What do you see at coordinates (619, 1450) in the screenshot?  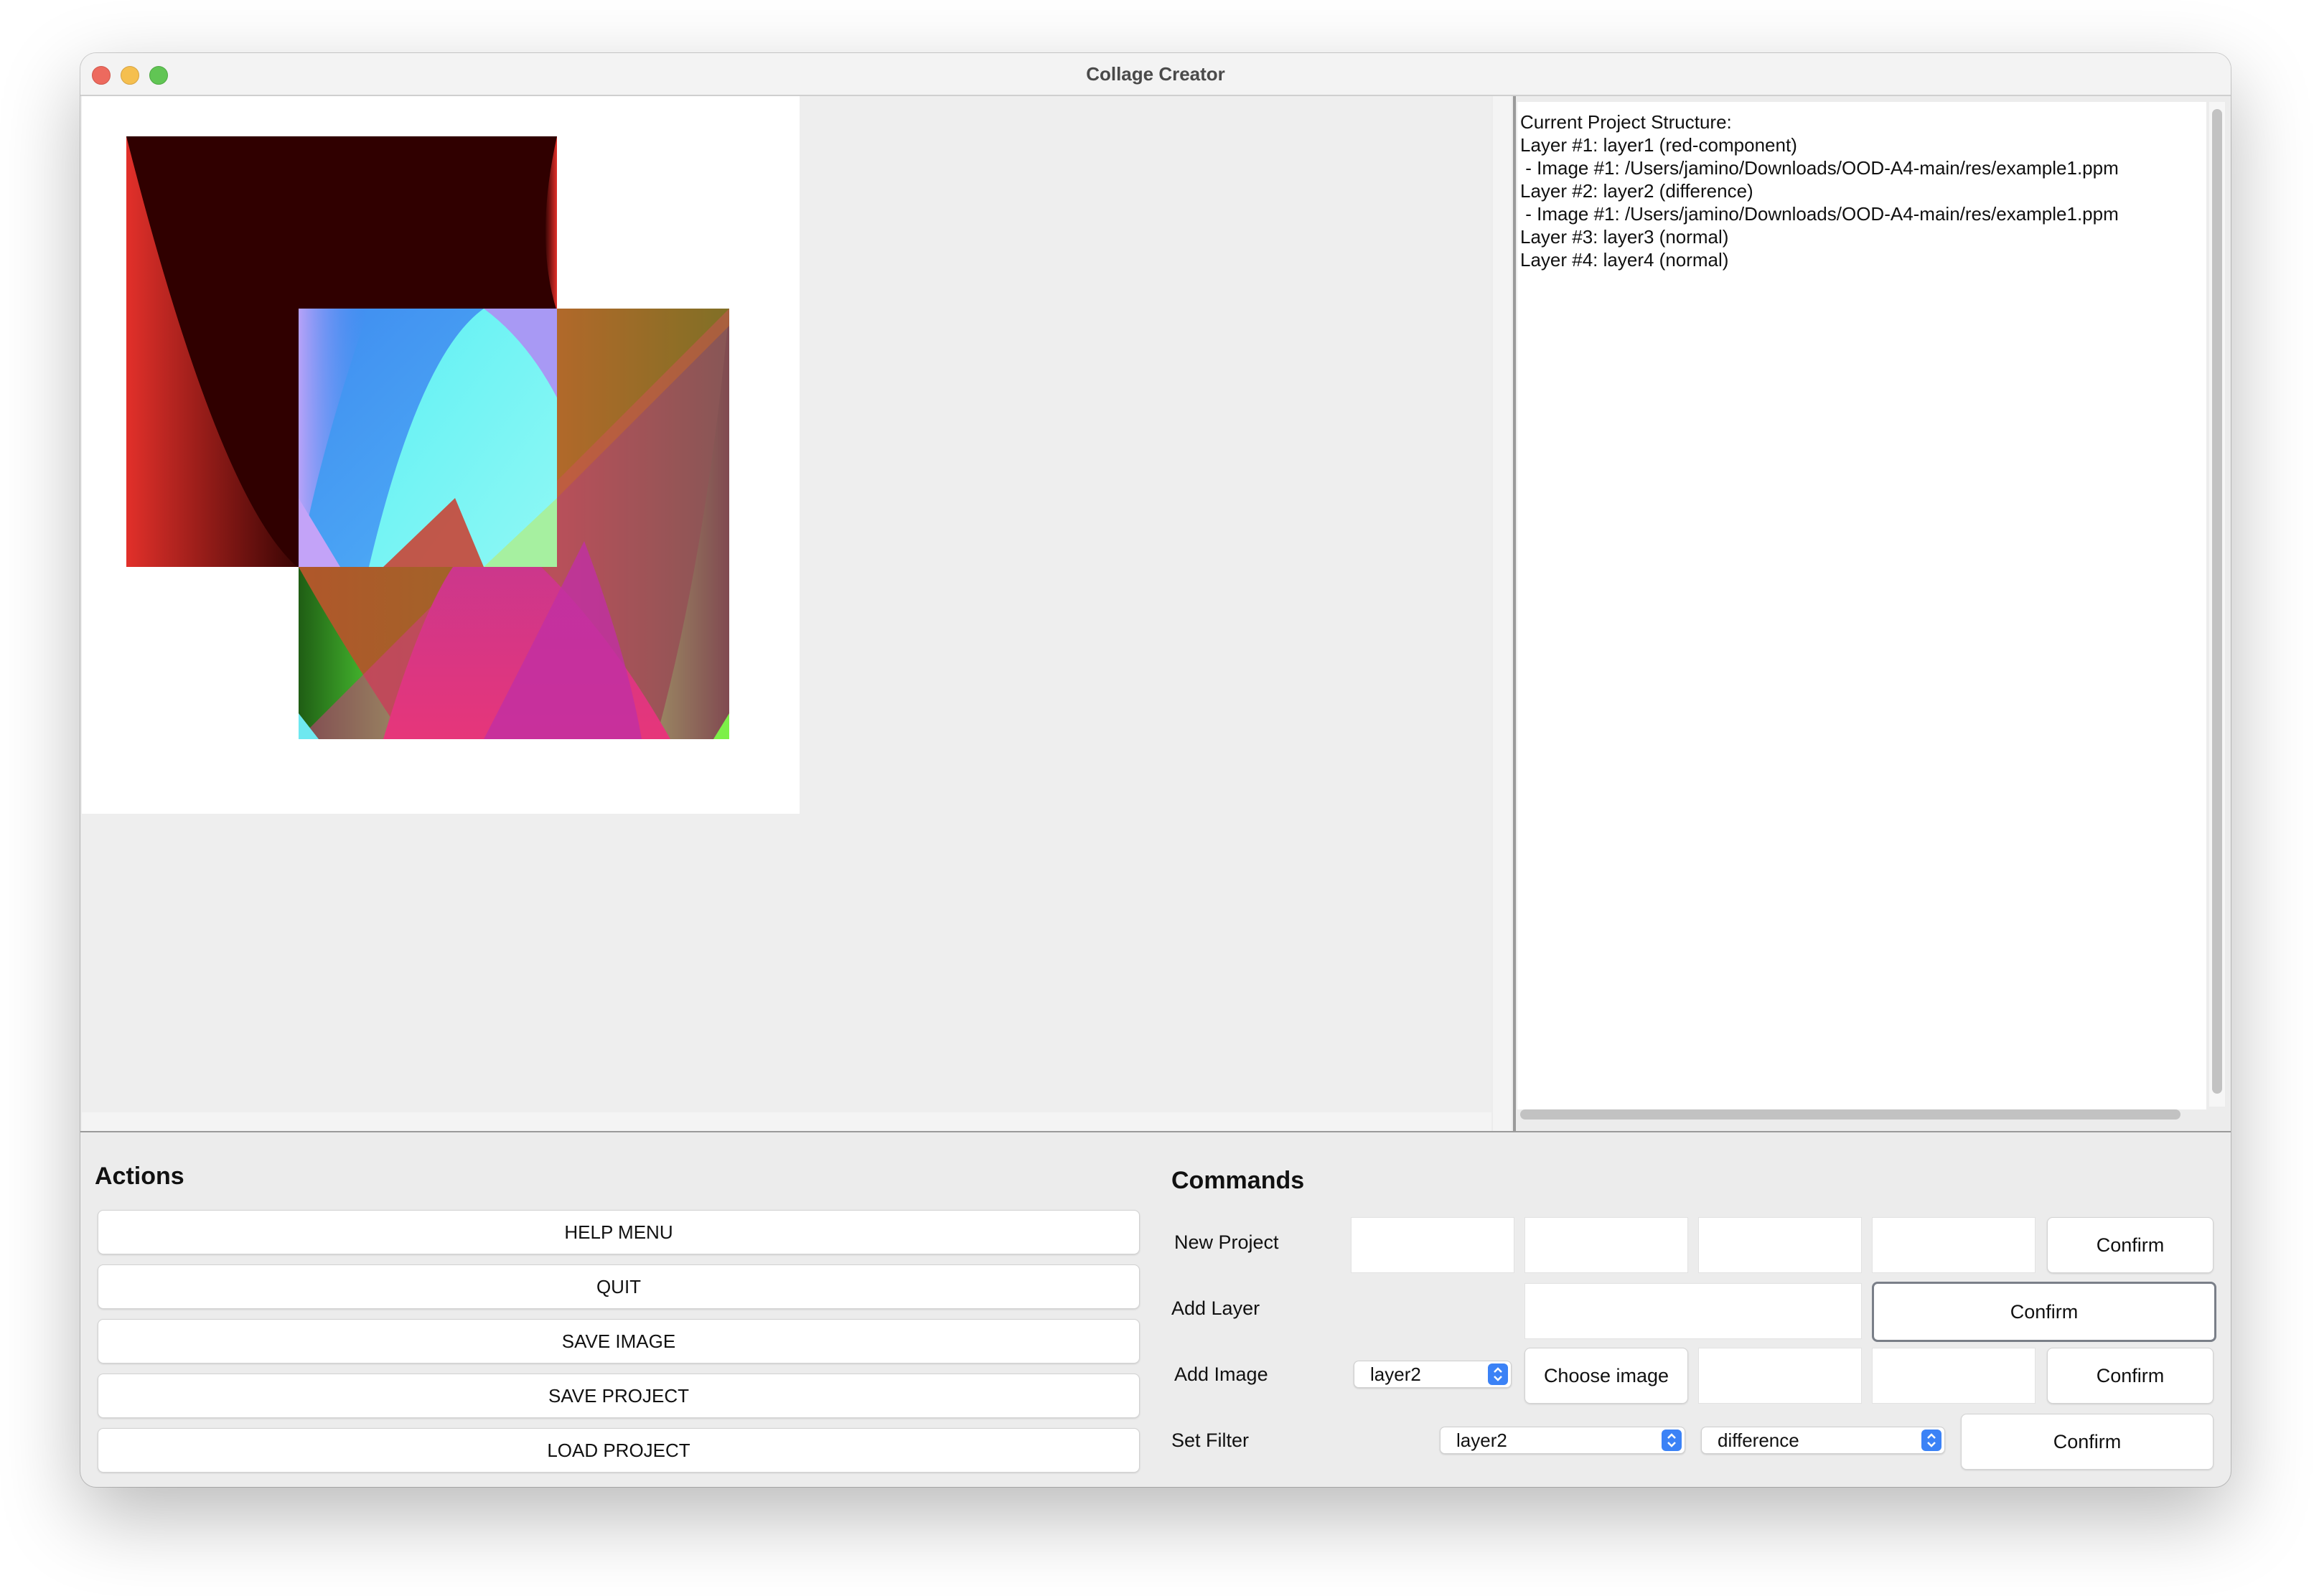 I see `load-project-button: LOAD PROJECT` at bounding box center [619, 1450].